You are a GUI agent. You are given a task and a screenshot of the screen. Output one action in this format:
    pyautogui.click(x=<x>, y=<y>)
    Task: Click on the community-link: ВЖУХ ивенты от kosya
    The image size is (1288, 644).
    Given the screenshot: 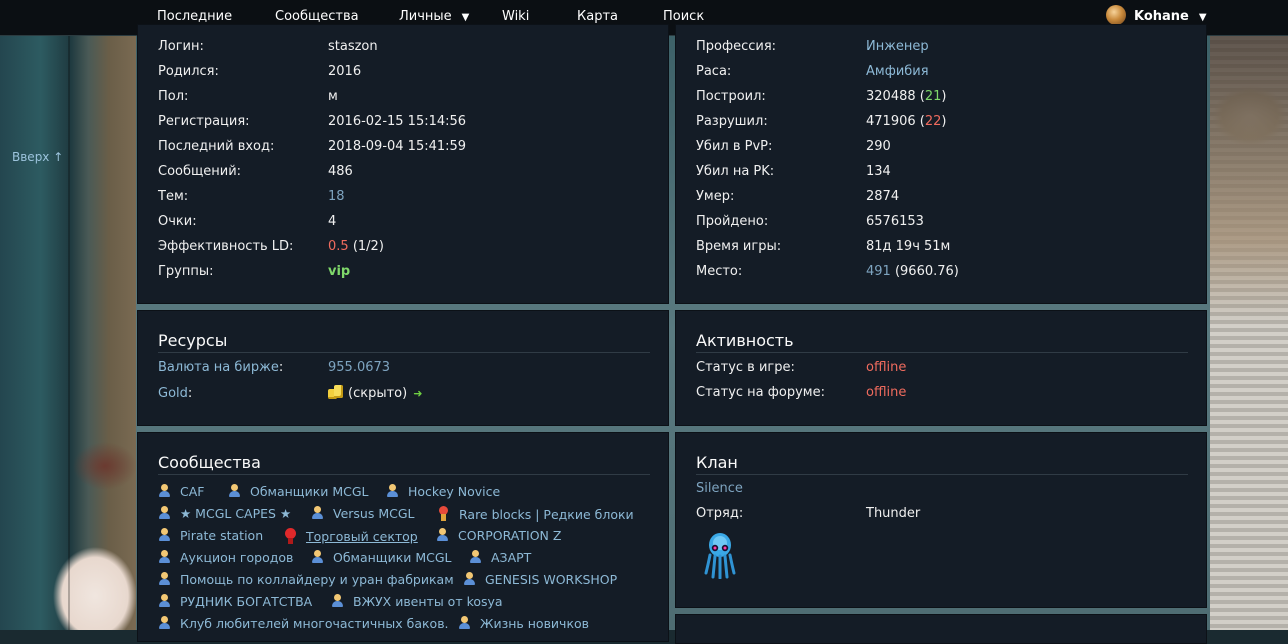 What is the action you would take?
    pyautogui.click(x=417, y=601)
    